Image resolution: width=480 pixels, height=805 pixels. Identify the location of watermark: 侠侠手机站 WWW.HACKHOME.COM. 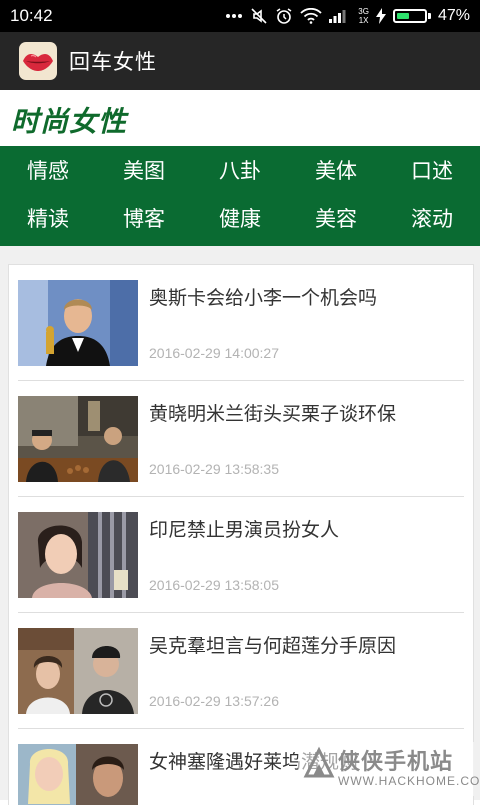
(389, 769).